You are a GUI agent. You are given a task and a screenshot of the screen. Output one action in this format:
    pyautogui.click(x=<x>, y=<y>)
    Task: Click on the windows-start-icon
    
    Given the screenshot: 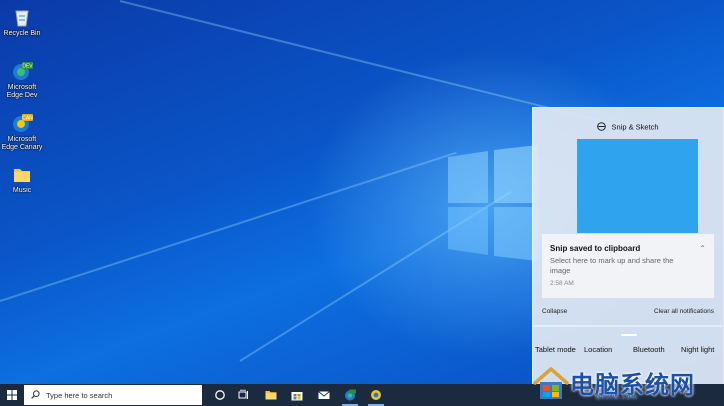 What is the action you would take?
    pyautogui.click(x=12, y=395)
    